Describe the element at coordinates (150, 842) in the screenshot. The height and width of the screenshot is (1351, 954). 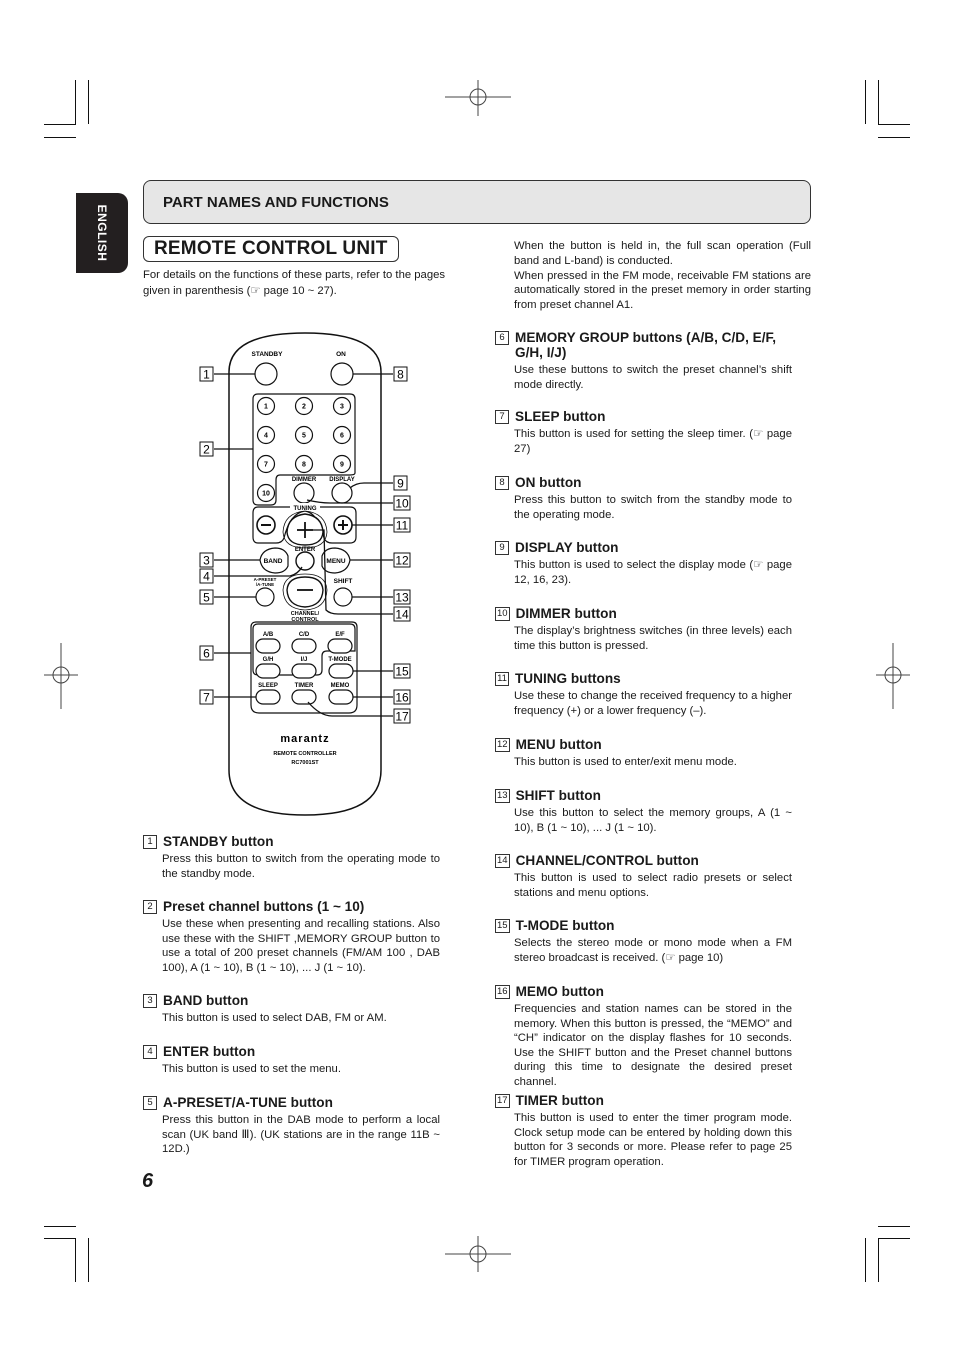
I see `part-number: 1` at that location.